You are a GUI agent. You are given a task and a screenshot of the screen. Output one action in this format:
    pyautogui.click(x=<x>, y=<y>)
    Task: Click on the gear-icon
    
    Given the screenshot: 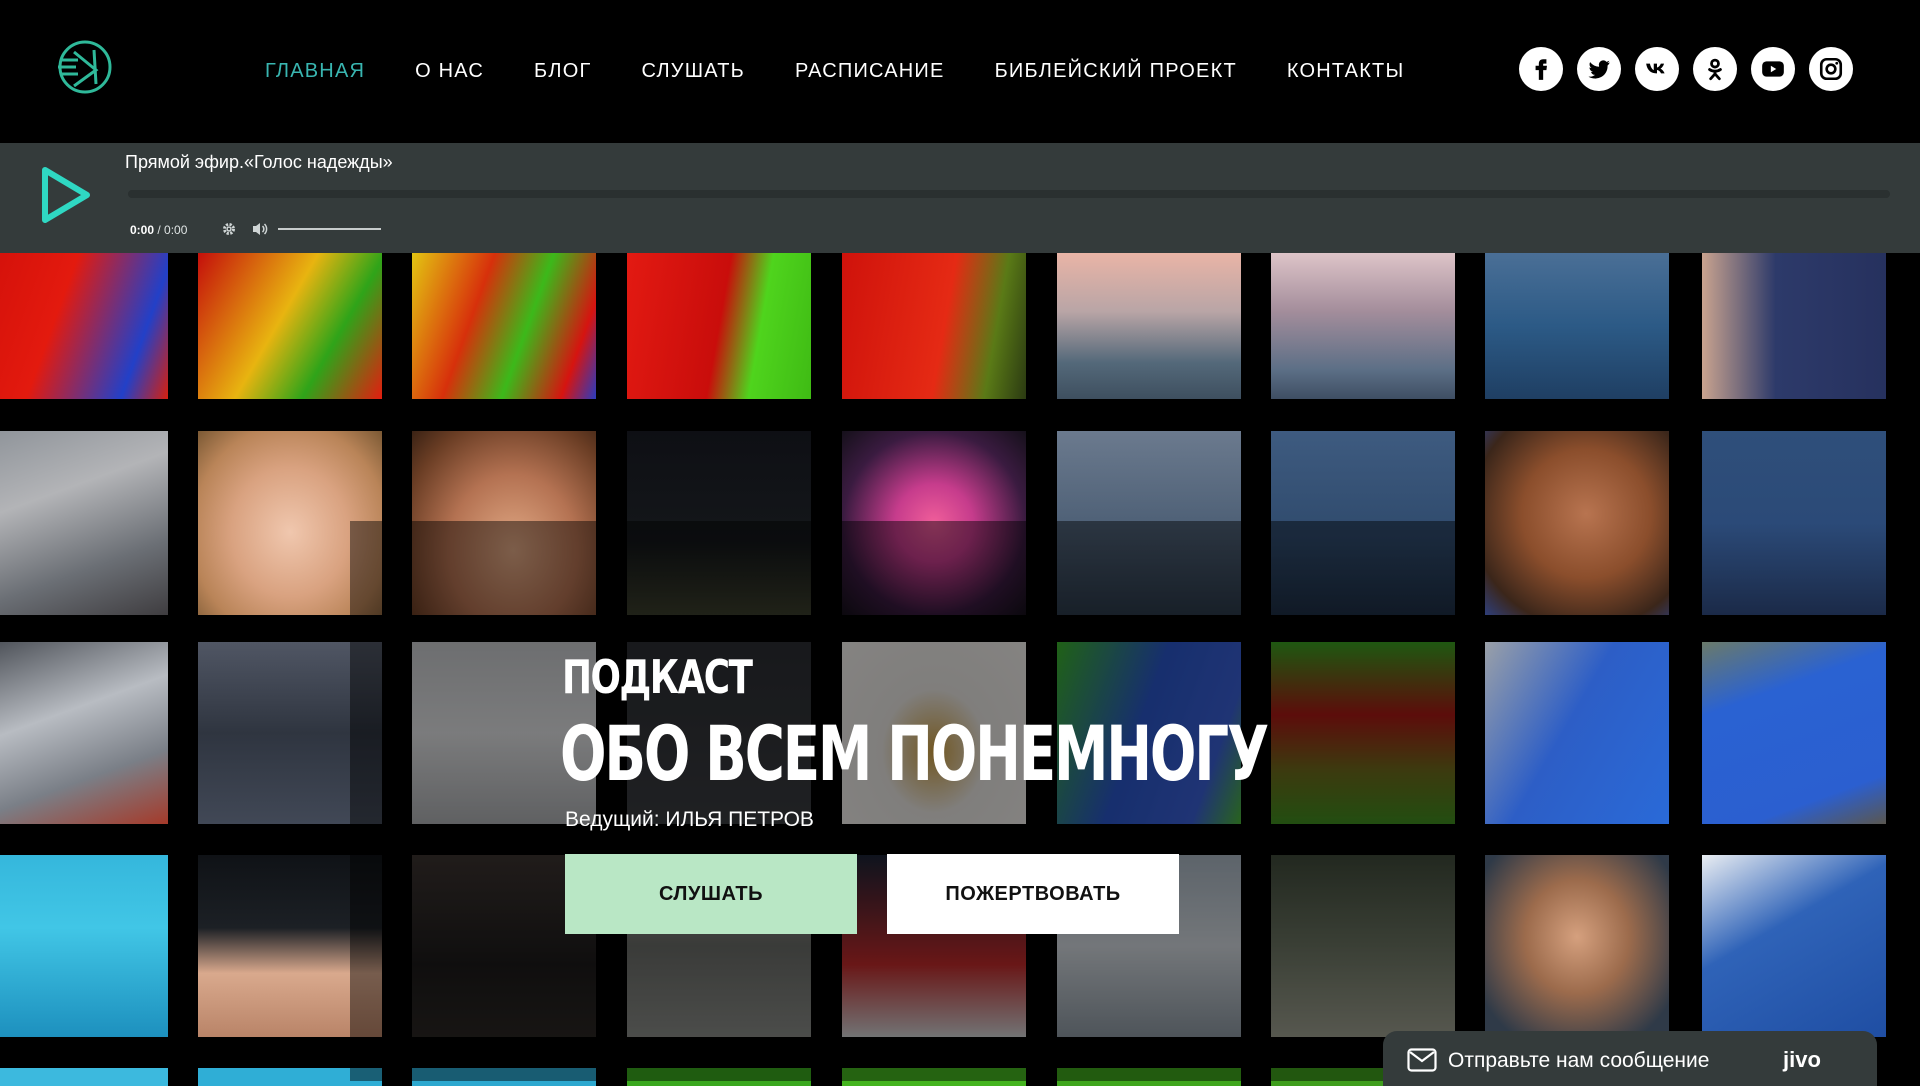 What is the action you would take?
    pyautogui.click(x=229, y=229)
    